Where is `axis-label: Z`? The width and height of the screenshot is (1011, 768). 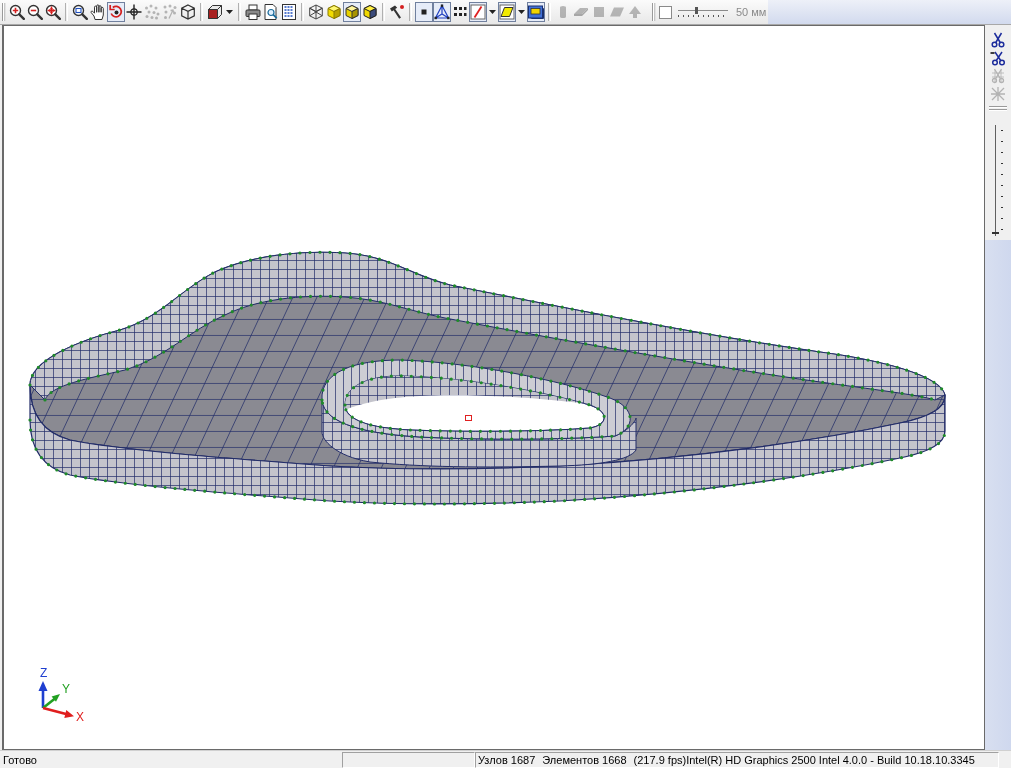
axis-label: Z is located at coordinates (44, 673).